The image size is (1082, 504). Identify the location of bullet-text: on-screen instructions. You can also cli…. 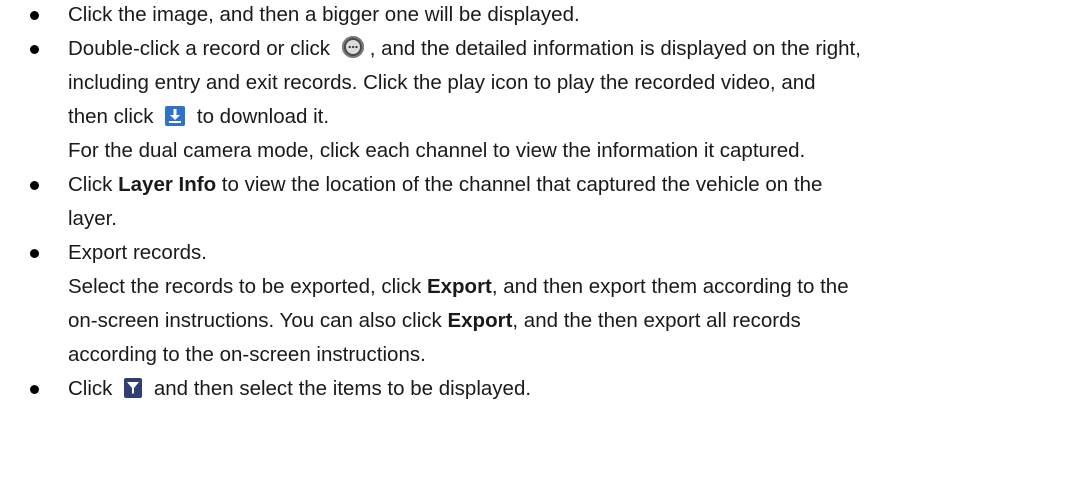
(255, 320).